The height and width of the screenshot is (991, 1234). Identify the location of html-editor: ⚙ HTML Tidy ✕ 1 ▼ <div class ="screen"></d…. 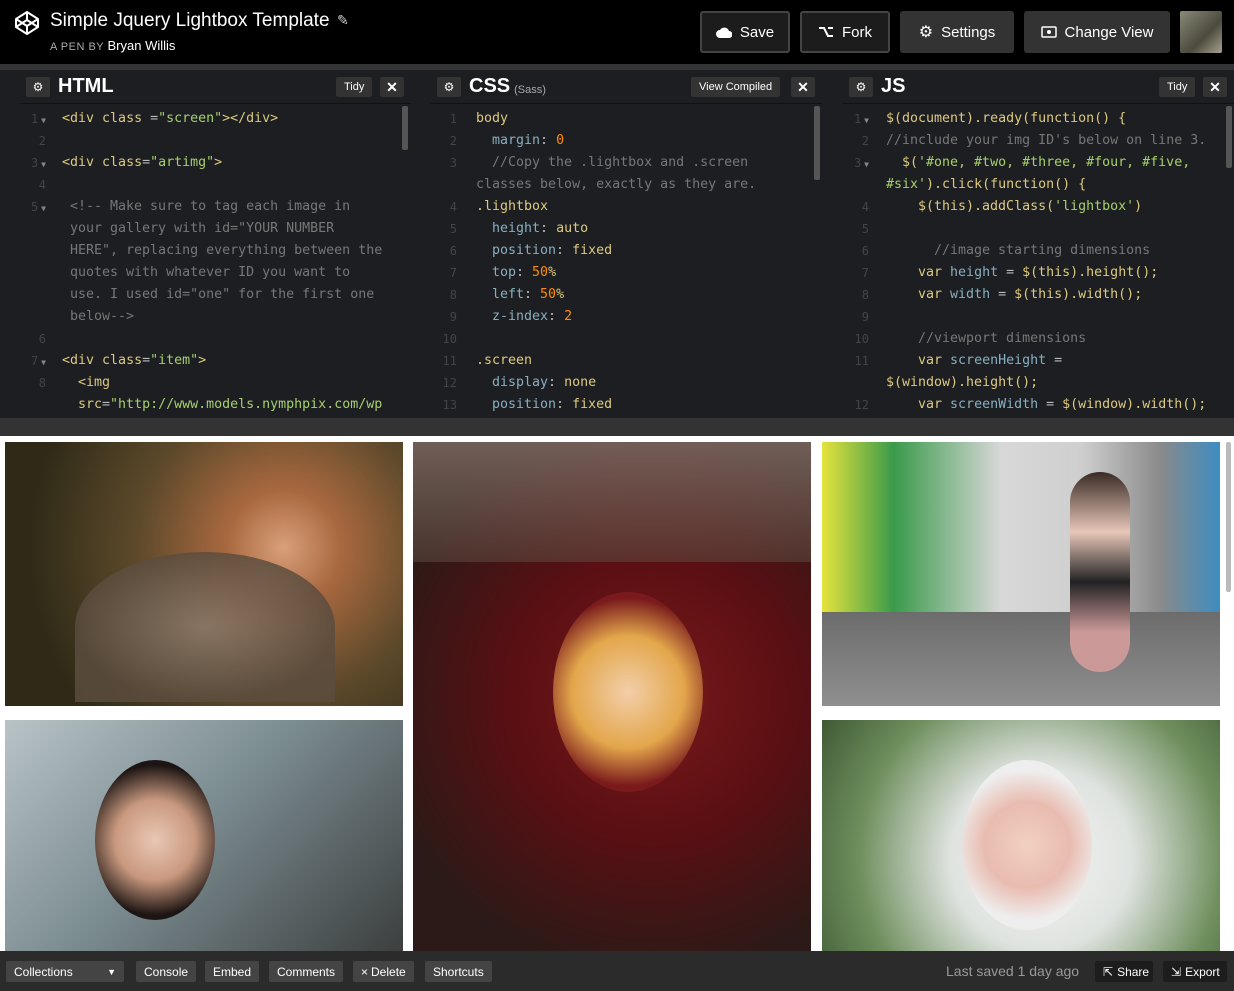
(215, 244).